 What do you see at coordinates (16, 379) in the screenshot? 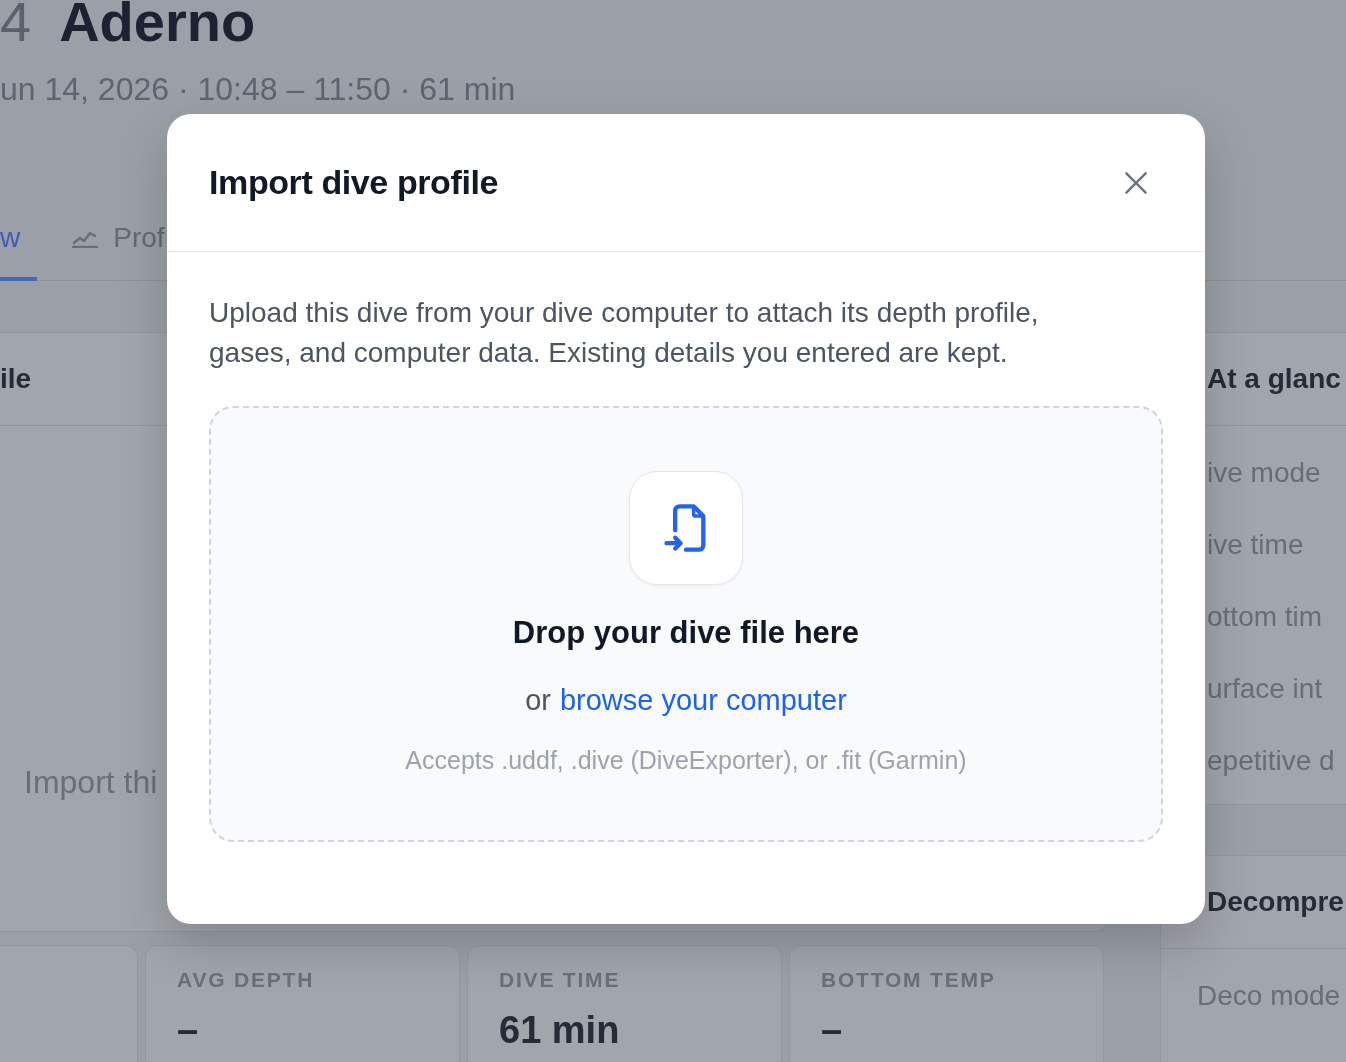
I see `card-title: ile` at bounding box center [16, 379].